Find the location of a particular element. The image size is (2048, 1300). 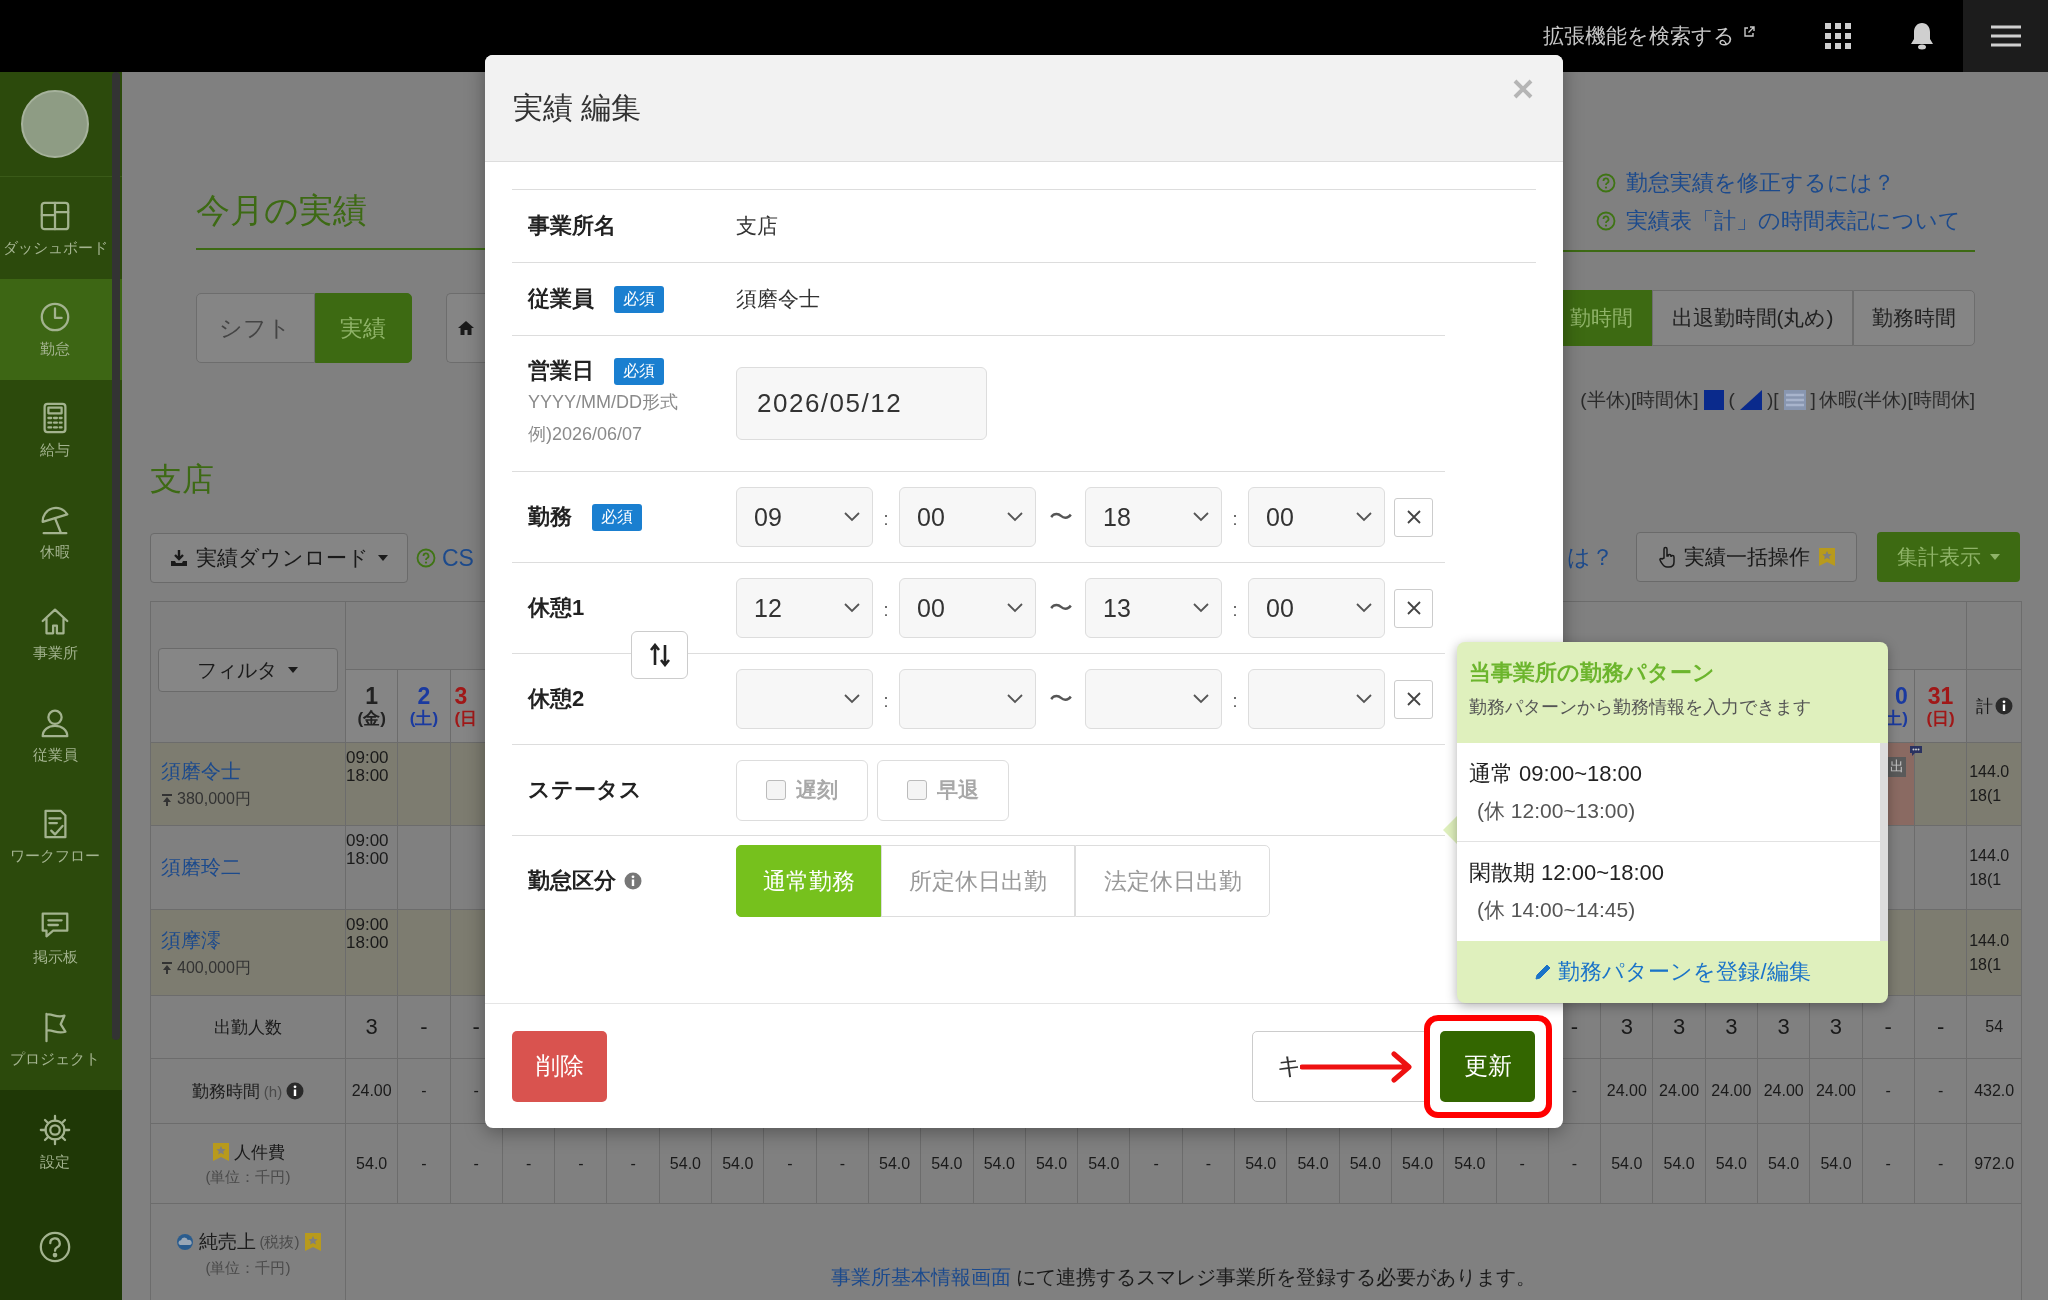

arrow-up-icon is located at coordinates (167, 799).